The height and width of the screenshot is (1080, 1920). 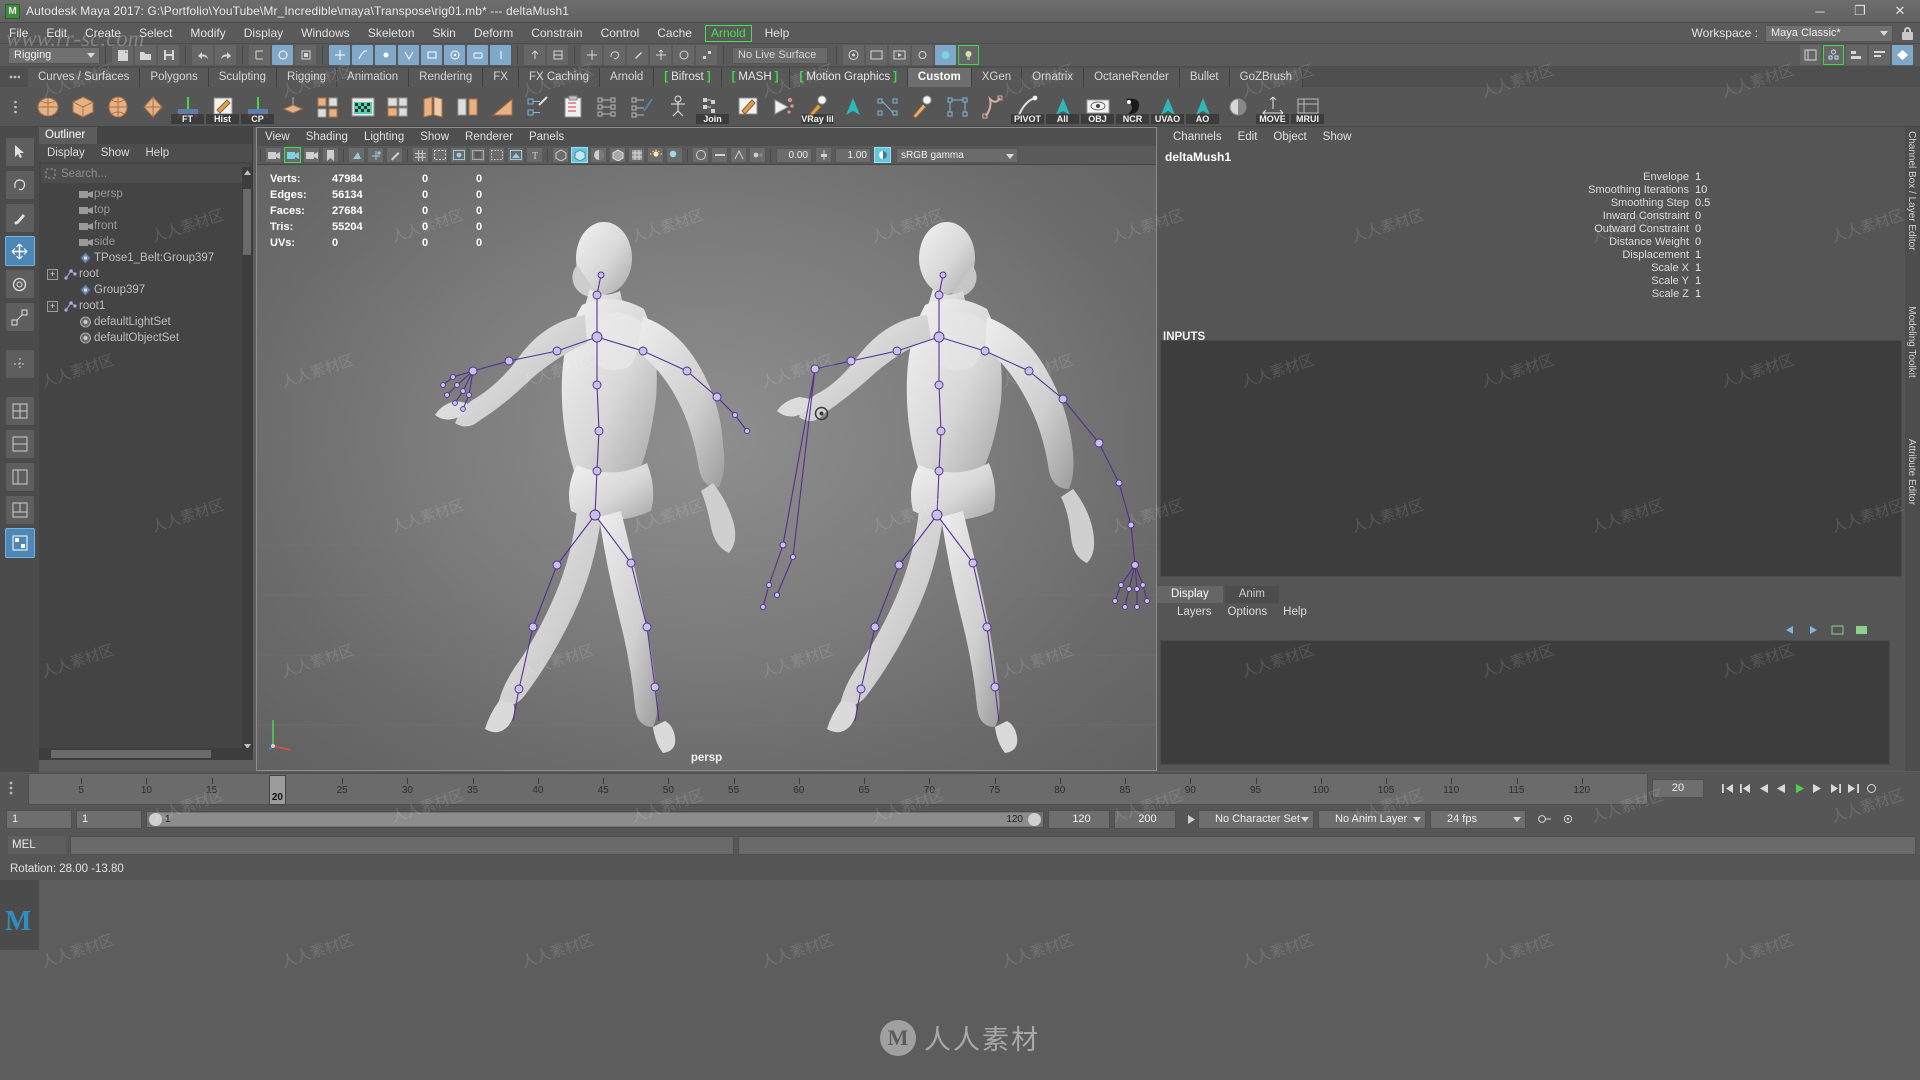 What do you see at coordinates (19, 317) in the screenshot?
I see `scale-tool-toolbox-button` at bounding box center [19, 317].